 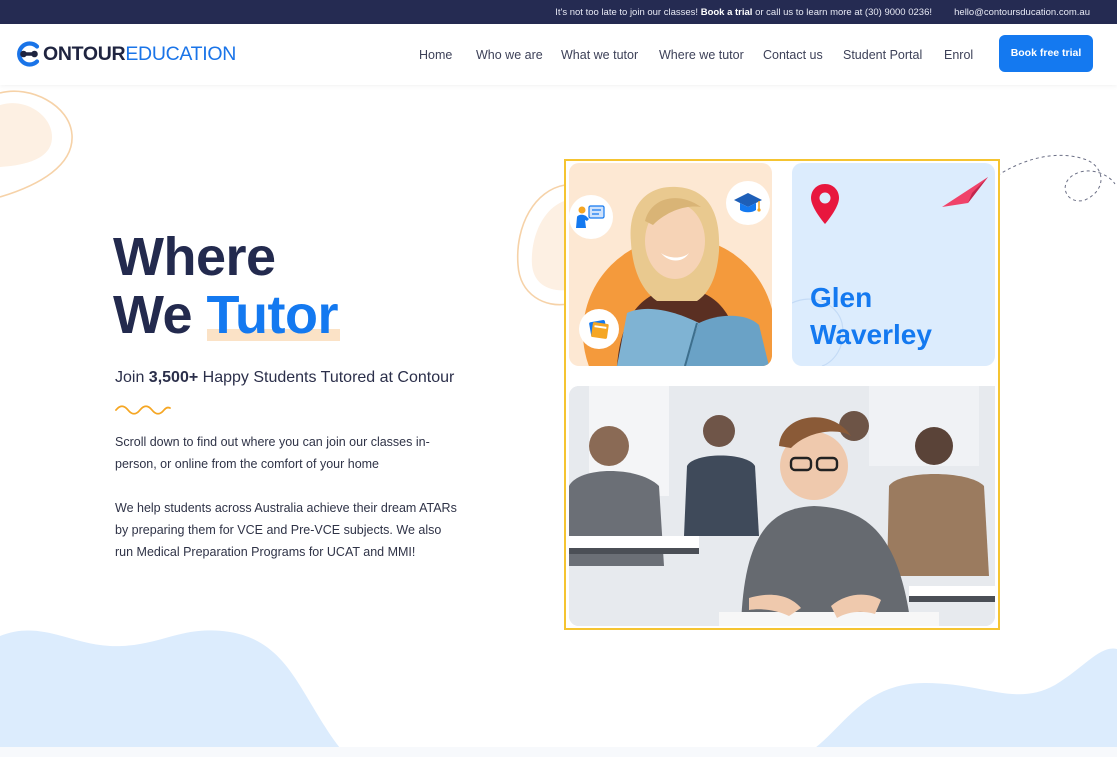 What do you see at coordinates (893, 264) in the screenshot?
I see `location-tile: Glen Waverley` at bounding box center [893, 264].